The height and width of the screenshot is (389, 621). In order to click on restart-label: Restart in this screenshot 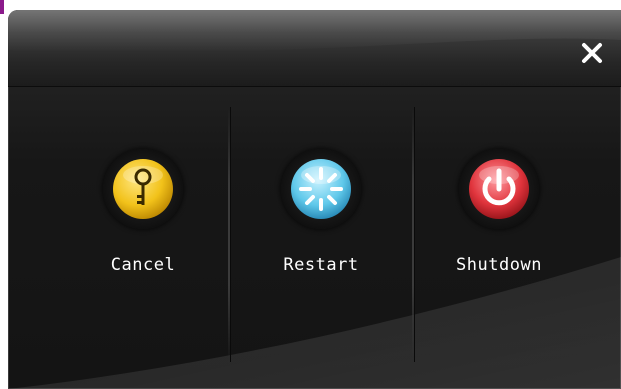, I will do `click(321, 265)`.